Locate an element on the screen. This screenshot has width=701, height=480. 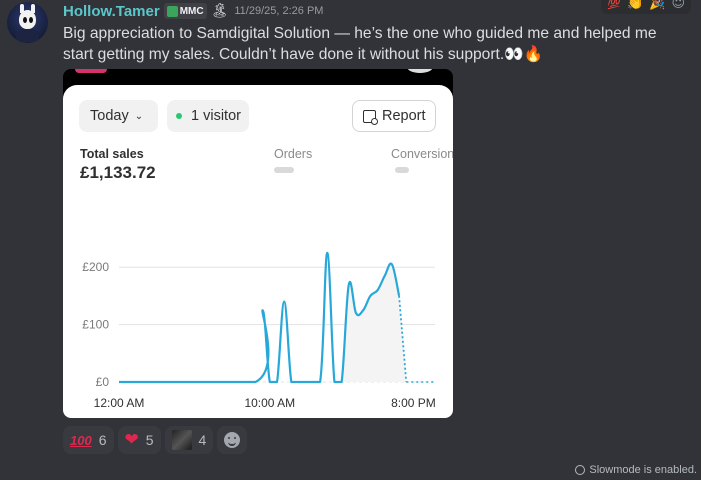
guild-tag: MMC is located at coordinates (185, 11).